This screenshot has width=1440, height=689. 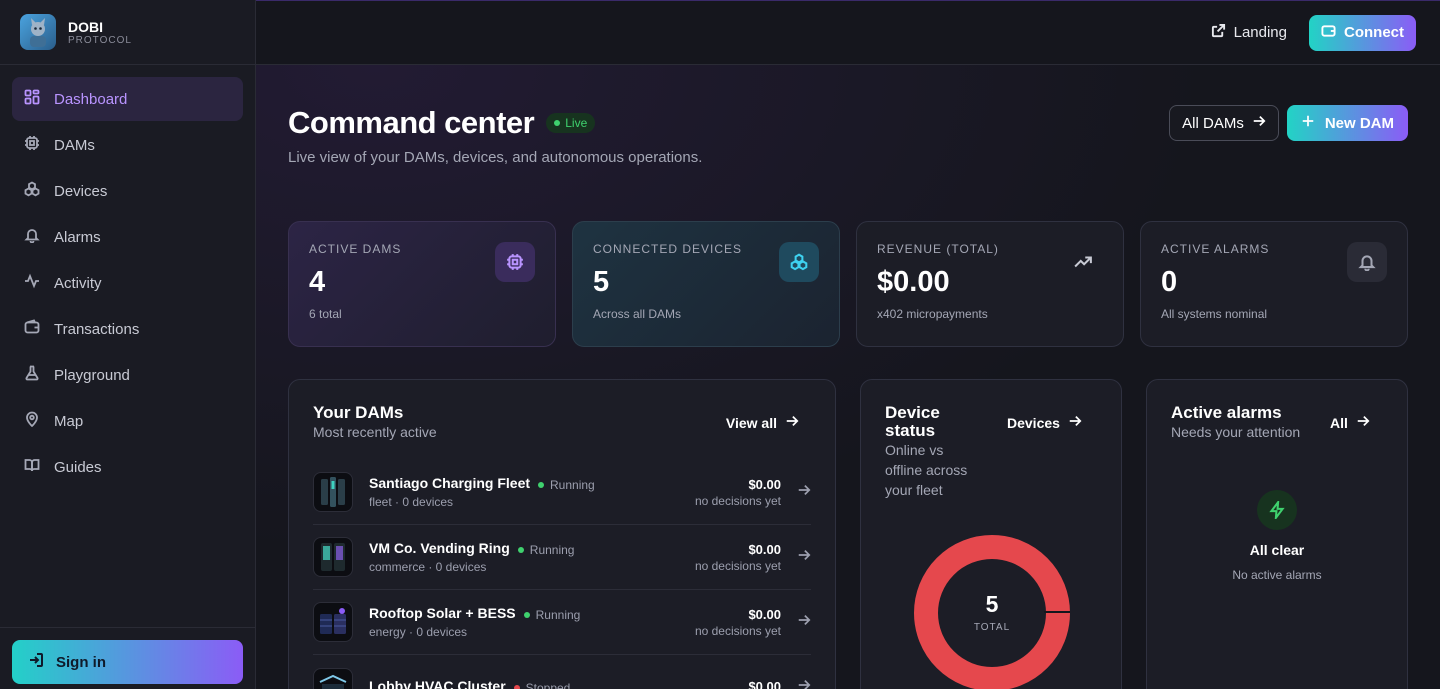 What do you see at coordinates (127, 662) in the screenshot?
I see `sign-in-button: Sign in` at bounding box center [127, 662].